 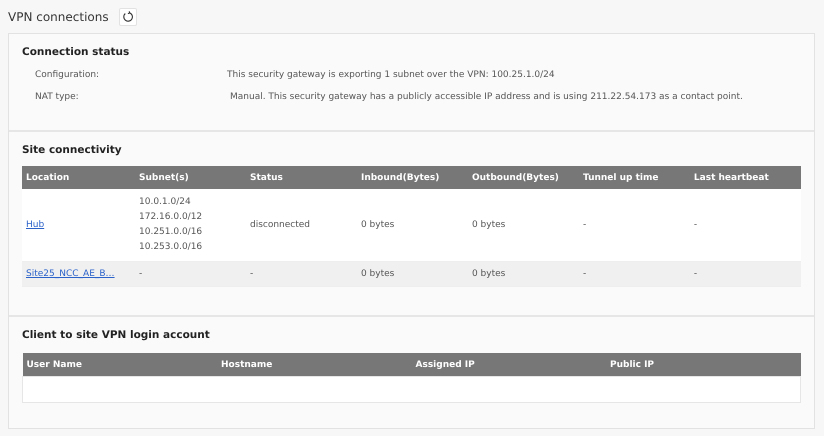 I want to click on refresh-button, so click(x=127, y=17).